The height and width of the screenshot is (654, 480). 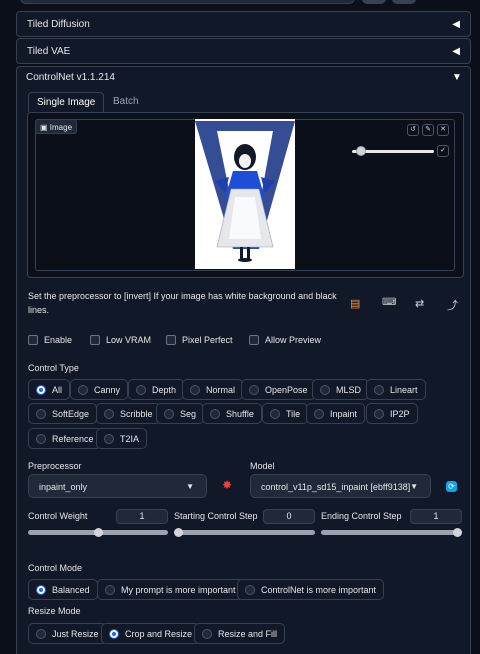 What do you see at coordinates (389, 302) in the screenshot?
I see `camera-icon: ⌨` at bounding box center [389, 302].